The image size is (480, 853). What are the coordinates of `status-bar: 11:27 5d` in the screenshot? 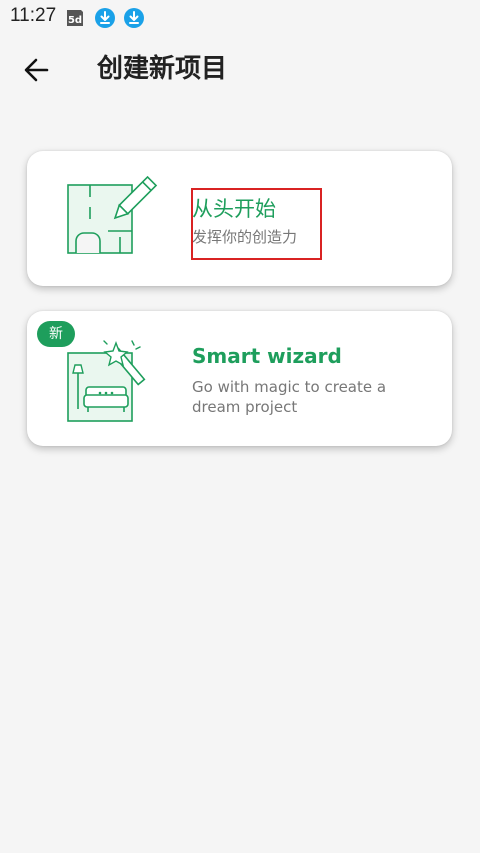 It's located at (240, 17).